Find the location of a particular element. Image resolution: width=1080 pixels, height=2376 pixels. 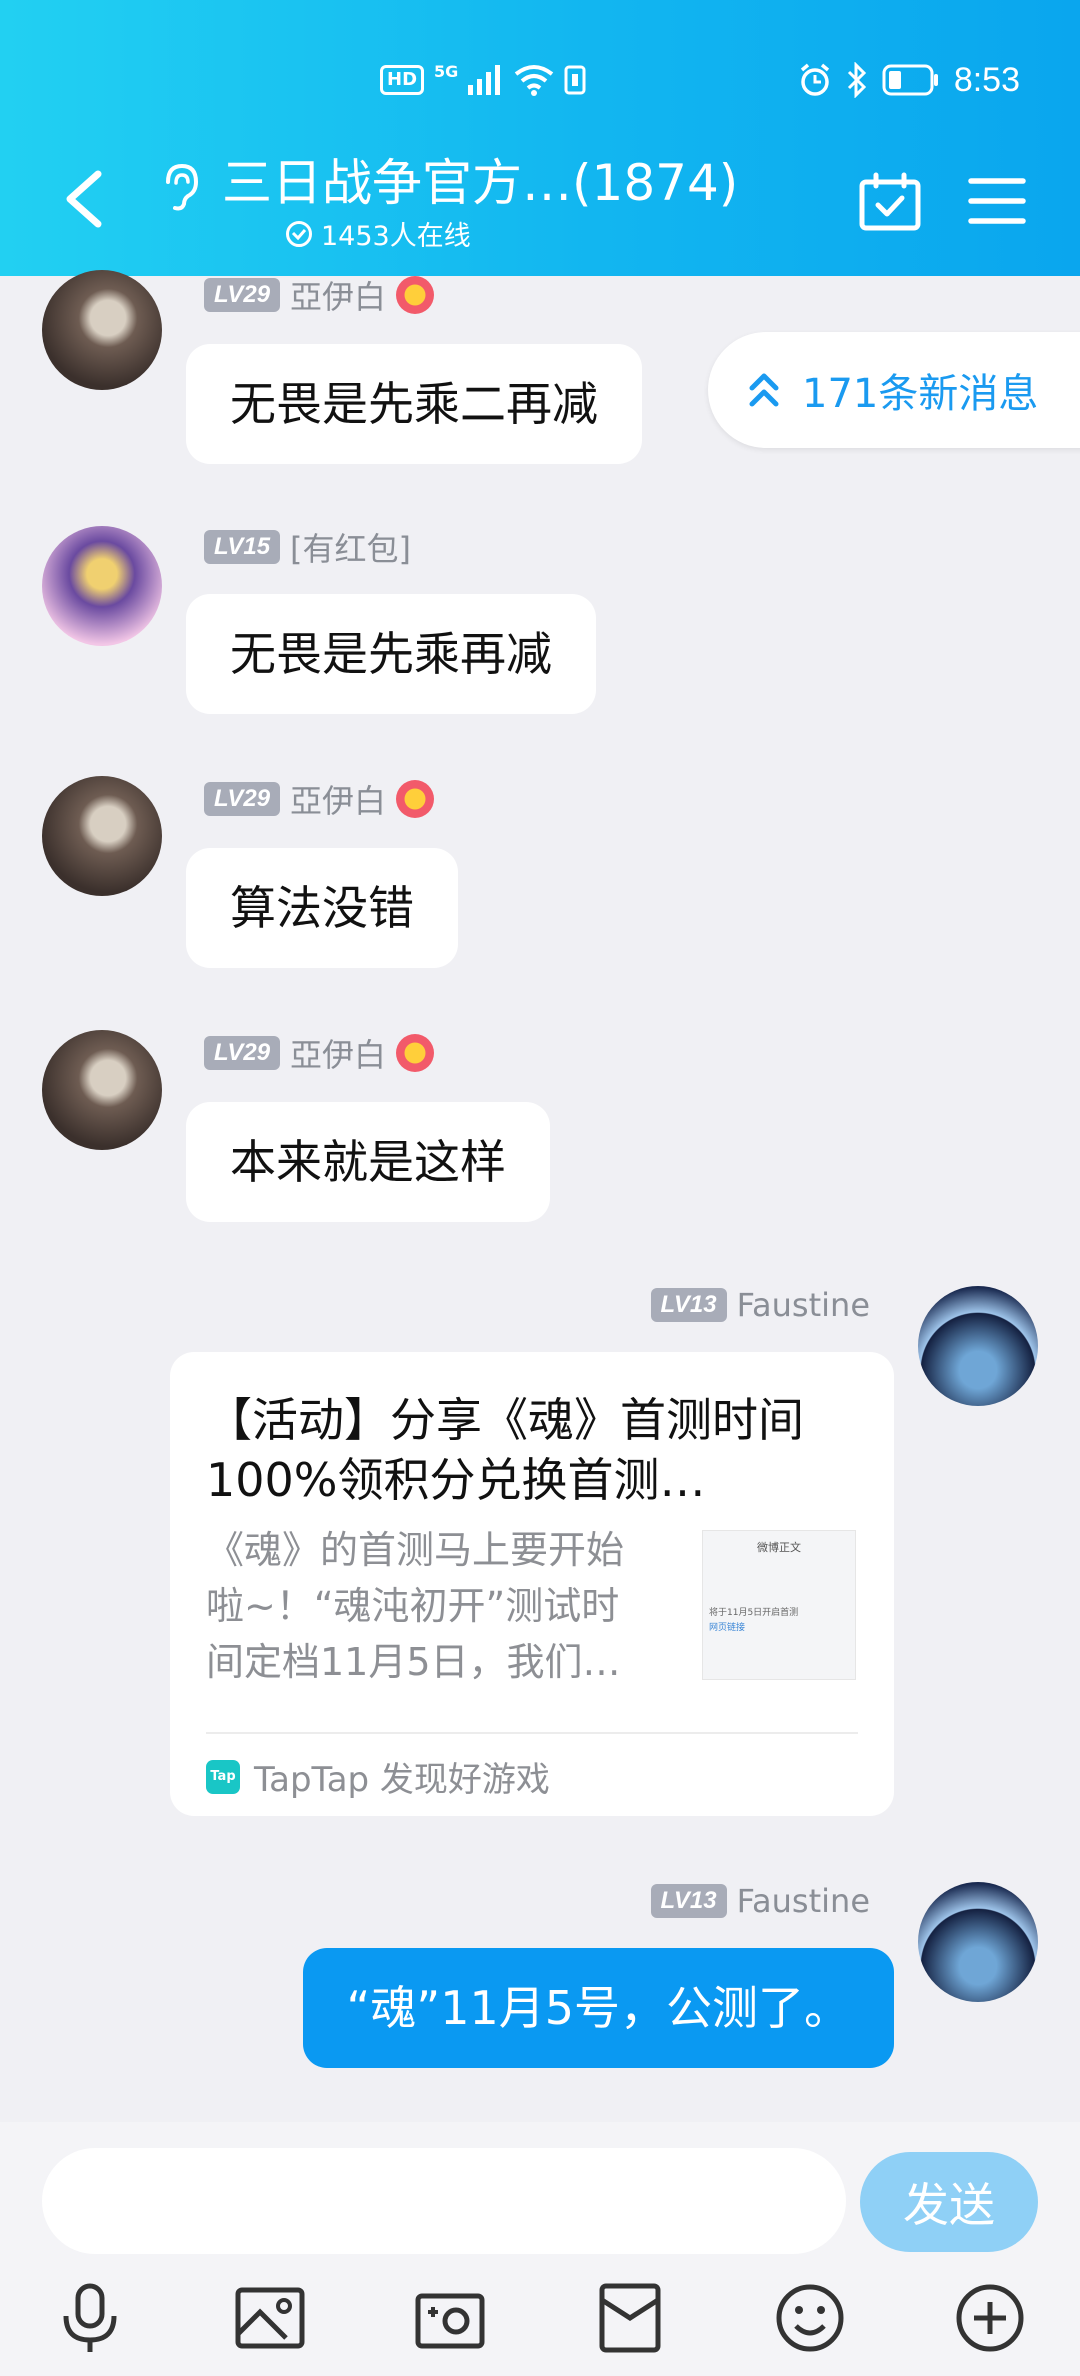

share-card-thumbnail: 微博正文 将于11月5日开启首测 网页链接 is located at coordinates (779, 1605).